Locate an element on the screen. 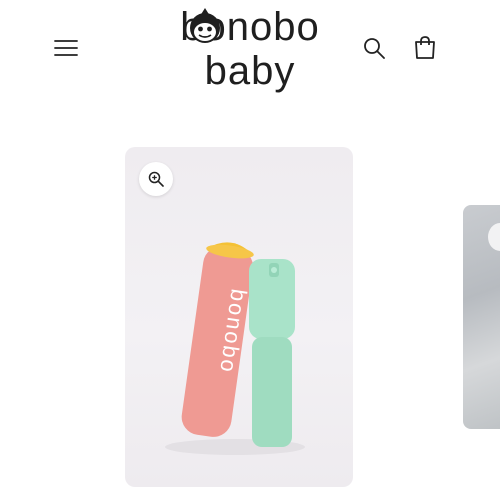 This screenshot has height=500, width=500. pink-bottle: bonobo is located at coordinates (217, 339).